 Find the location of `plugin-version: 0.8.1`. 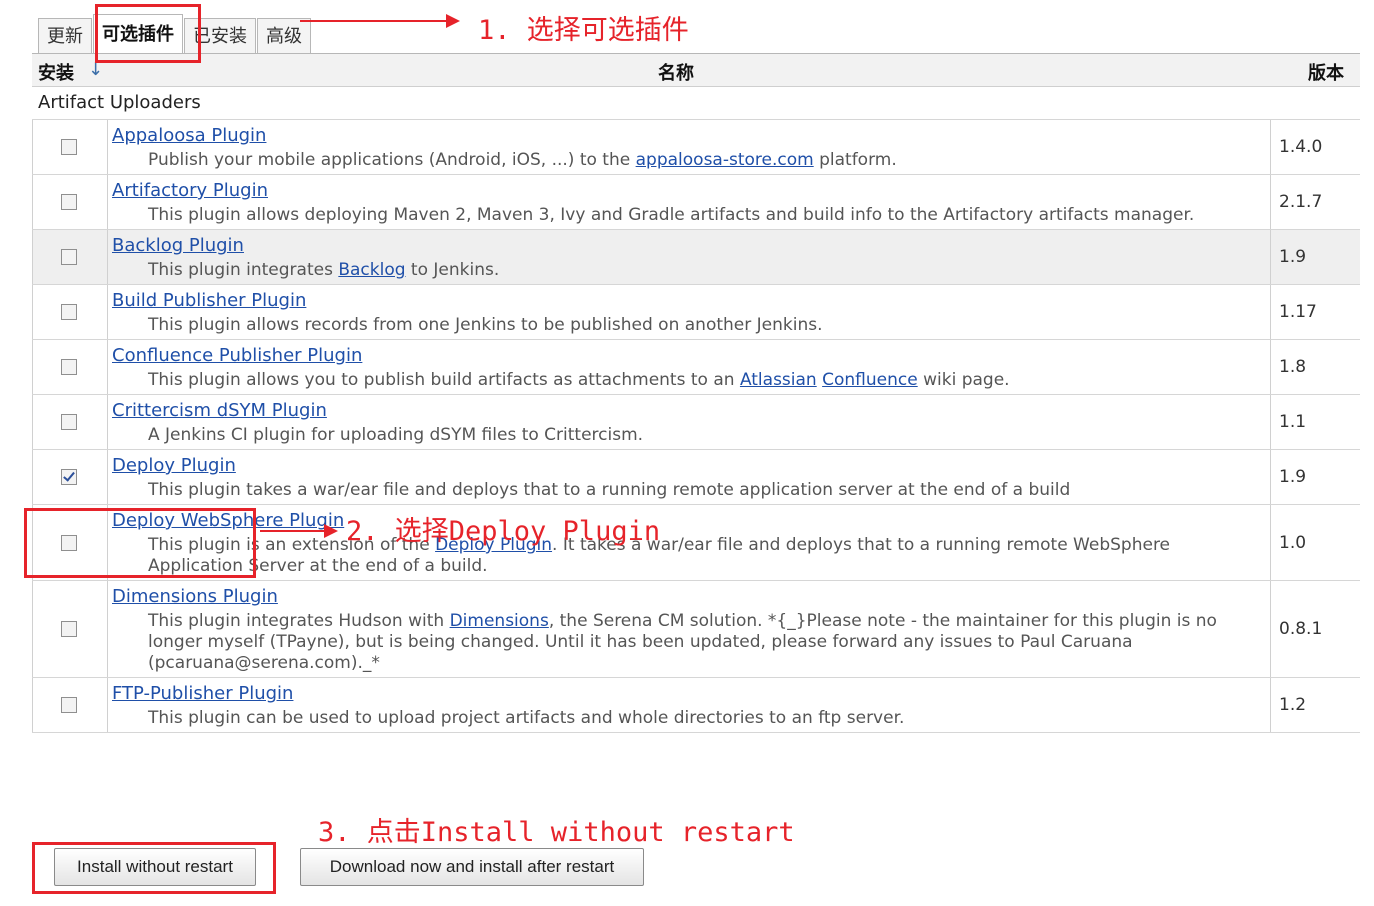

plugin-version: 0.8.1 is located at coordinates (1315, 629).